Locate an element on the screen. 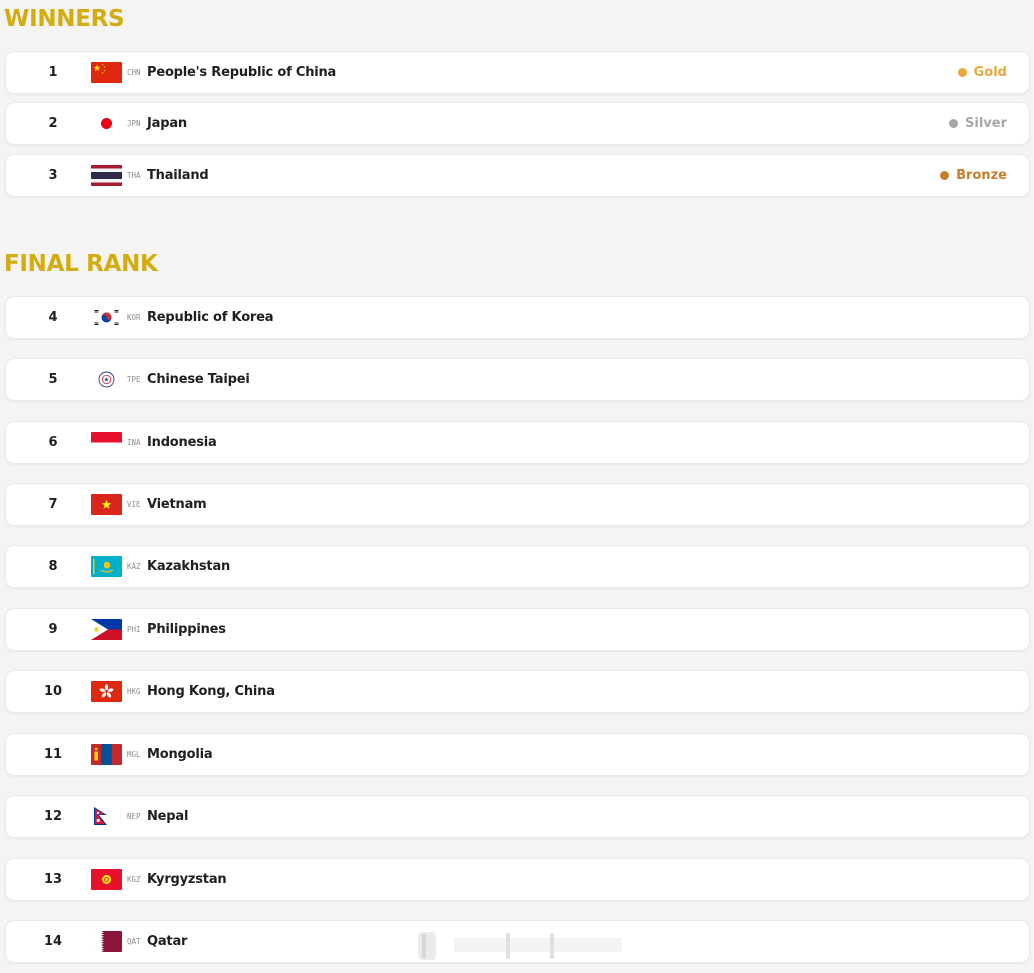 This screenshot has height=973, width=1034. flag-kazakhstan-icon is located at coordinates (106, 566).